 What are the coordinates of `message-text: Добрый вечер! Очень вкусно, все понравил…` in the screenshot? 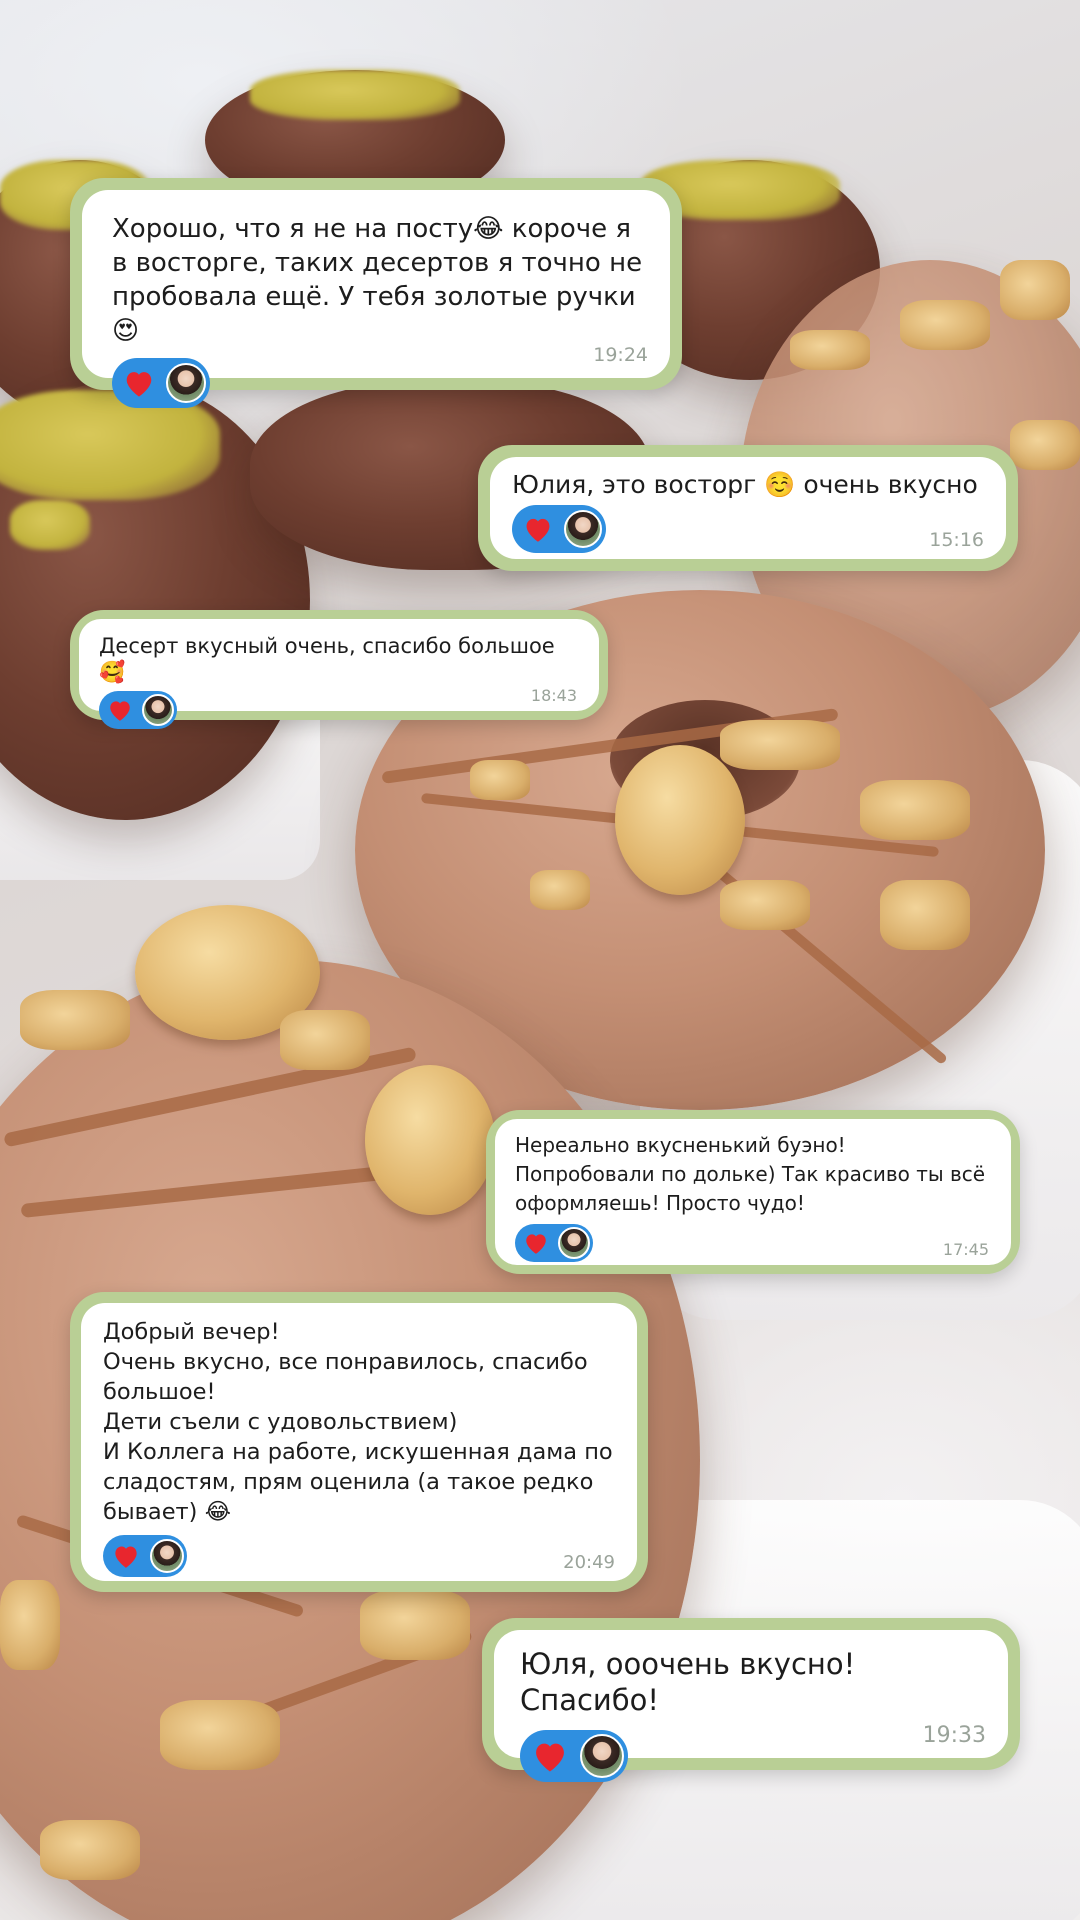 It's located at (358, 1422).